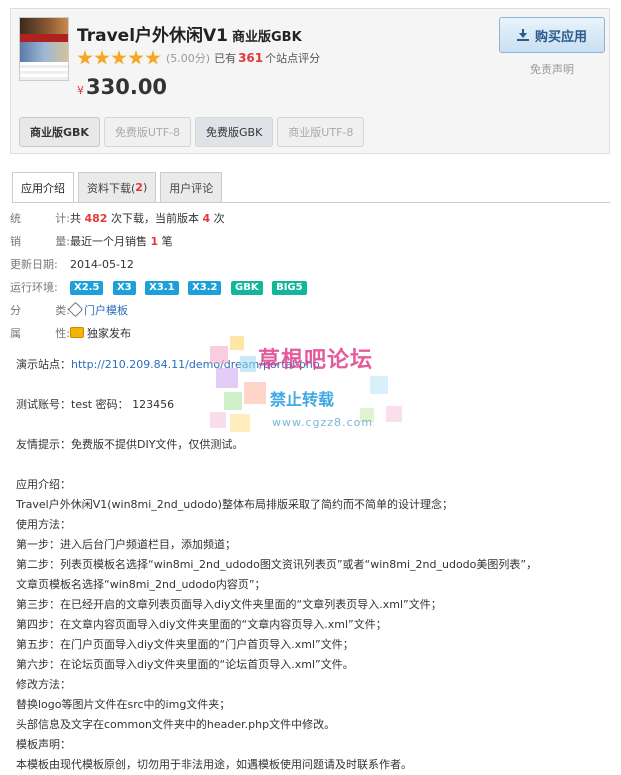 The image size is (621, 775). What do you see at coordinates (206, 218) in the screenshot?
I see `version-count: 4` at bounding box center [206, 218].